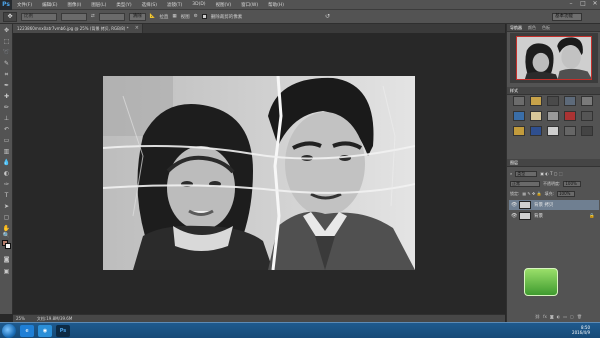 The width and height of the screenshot is (600, 338). Describe the element at coordinates (196, 16) in the screenshot. I see `settings-gear-icon: ⚙` at that location.